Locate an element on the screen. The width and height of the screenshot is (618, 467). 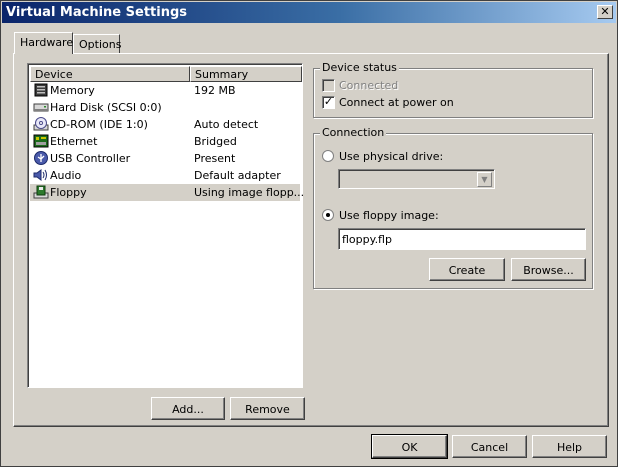
usb-icon is located at coordinates (41, 158).